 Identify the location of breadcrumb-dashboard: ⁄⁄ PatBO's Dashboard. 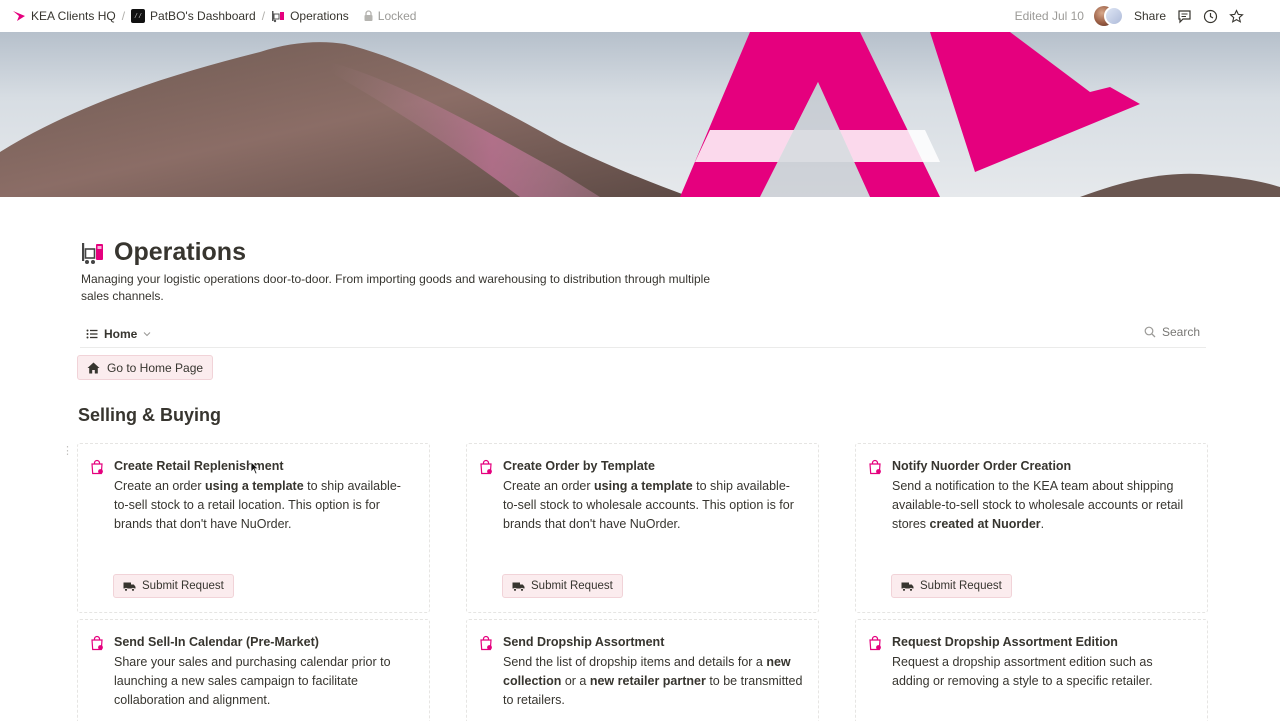
(193, 16).